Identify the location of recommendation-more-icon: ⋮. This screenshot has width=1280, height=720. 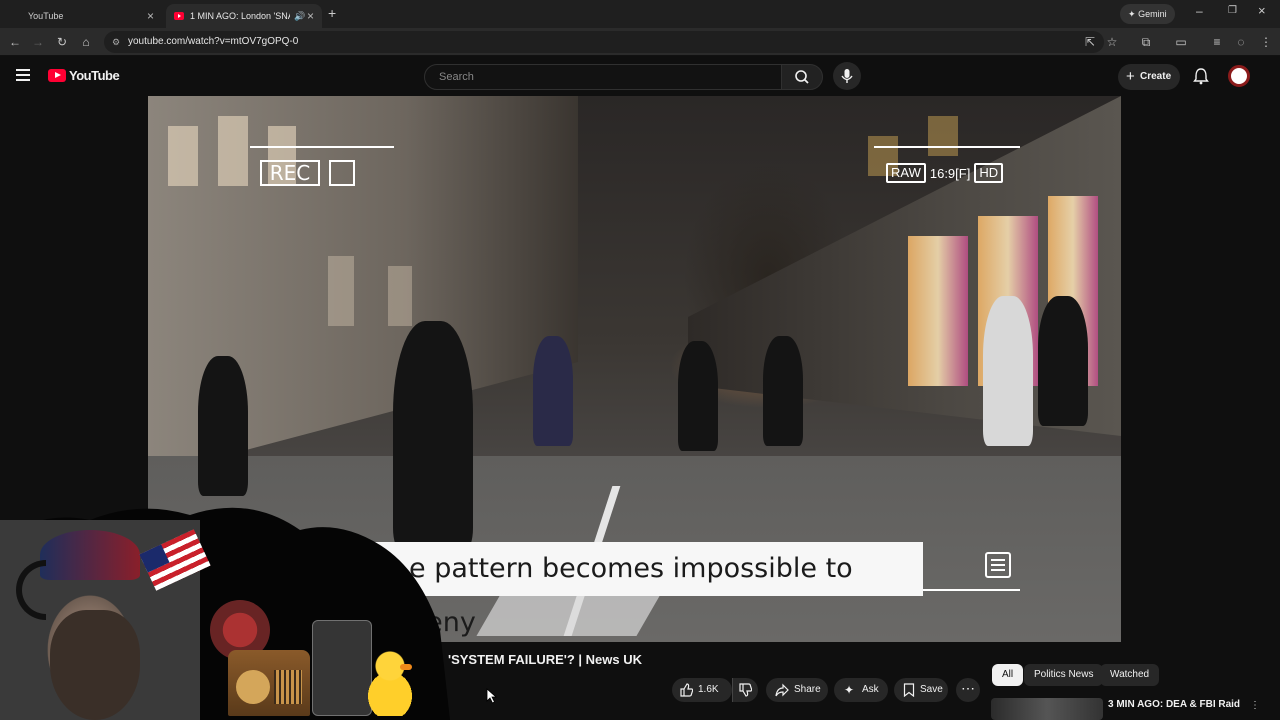
(1255, 705).